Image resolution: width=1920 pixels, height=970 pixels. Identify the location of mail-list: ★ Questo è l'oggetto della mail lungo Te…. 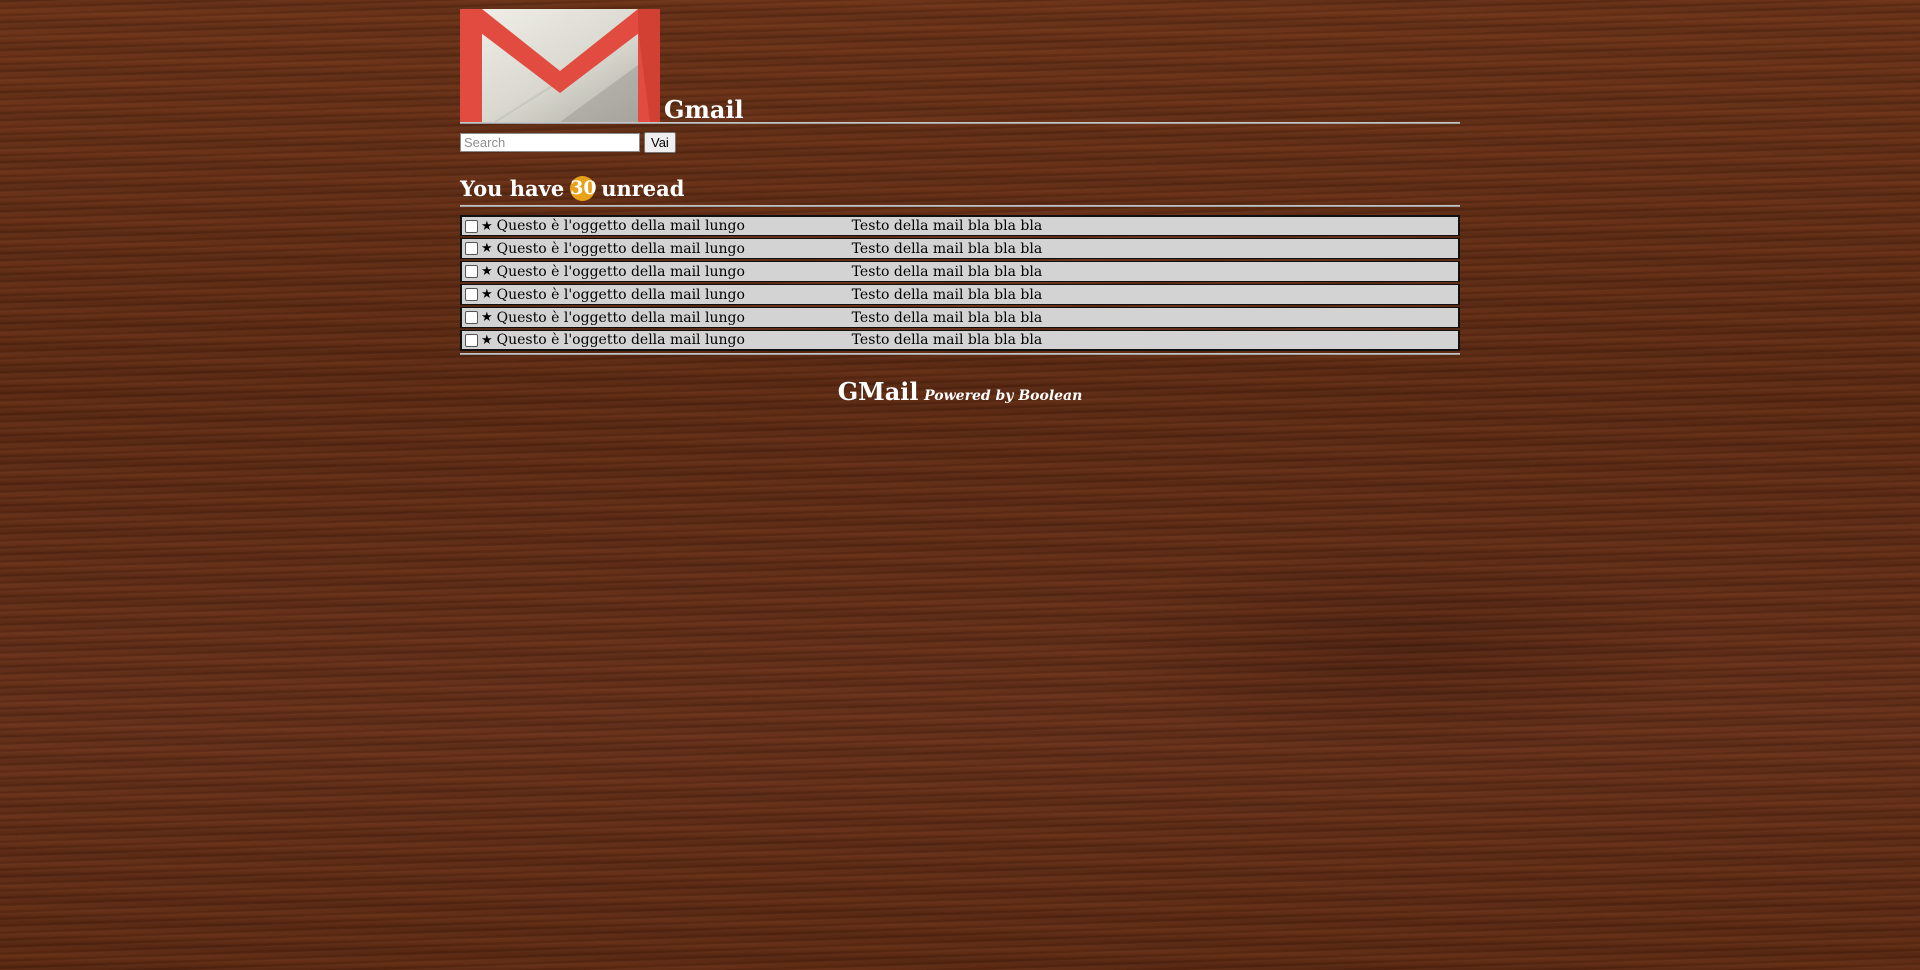
(960, 283).